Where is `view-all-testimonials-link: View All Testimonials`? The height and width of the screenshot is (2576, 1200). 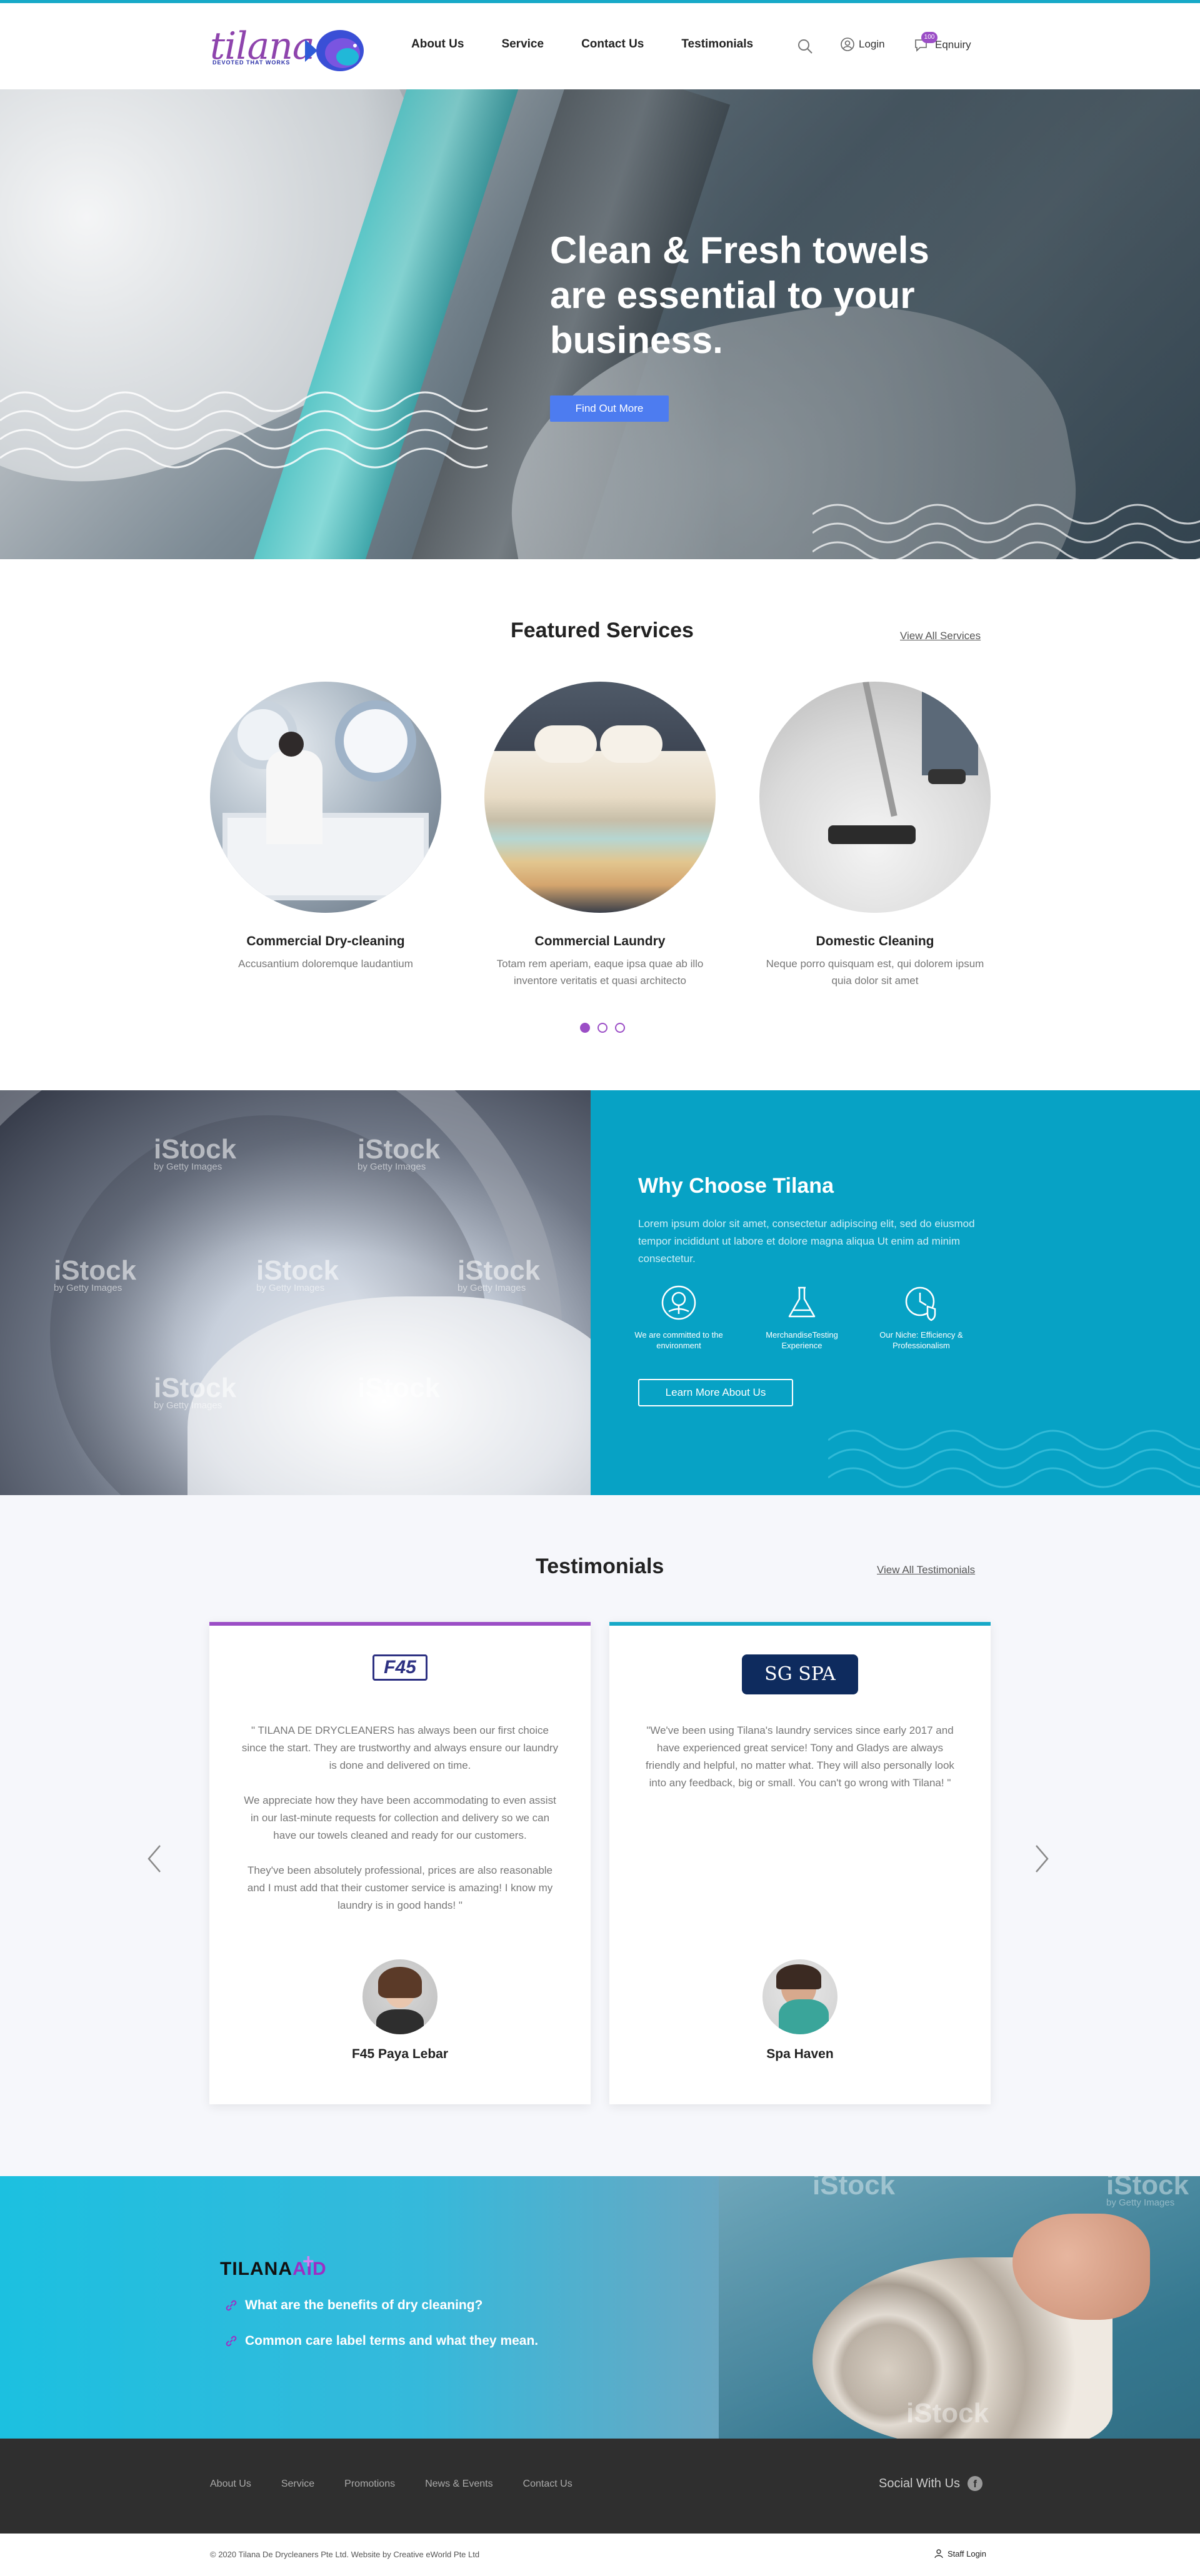
view-all-testimonials-link: View All Testimonials is located at coordinates (926, 1570).